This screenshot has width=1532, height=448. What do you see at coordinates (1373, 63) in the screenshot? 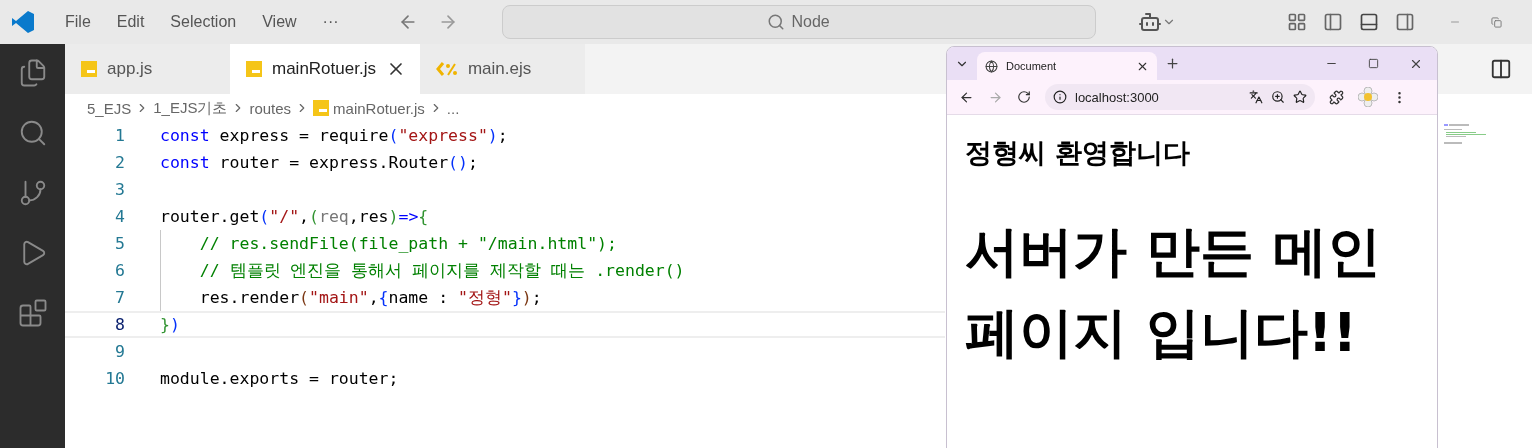
I see `maximize-icon` at bounding box center [1373, 63].